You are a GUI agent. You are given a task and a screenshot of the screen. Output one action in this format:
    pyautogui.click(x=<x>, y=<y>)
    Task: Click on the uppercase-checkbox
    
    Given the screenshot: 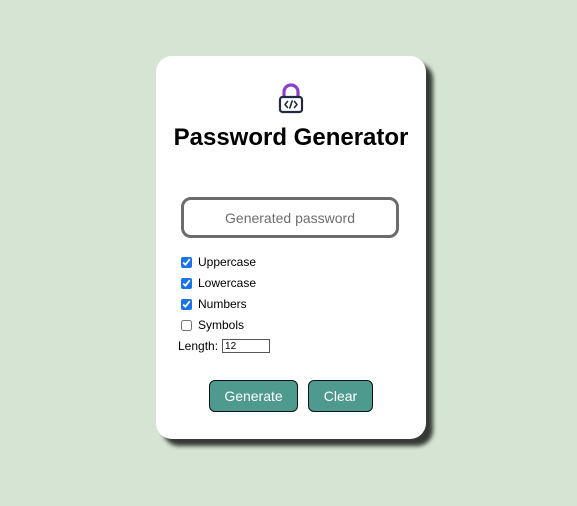 What is the action you would take?
    pyautogui.click(x=186, y=262)
    